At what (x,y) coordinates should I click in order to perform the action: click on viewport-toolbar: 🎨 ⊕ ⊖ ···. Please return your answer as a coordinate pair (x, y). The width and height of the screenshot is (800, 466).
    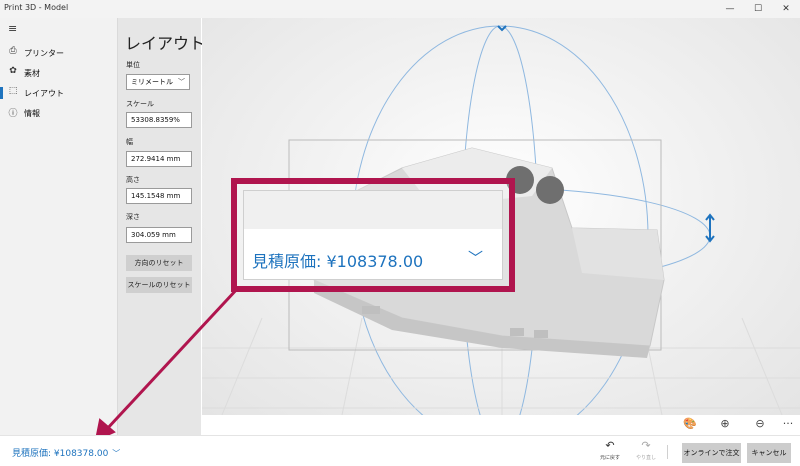
    Looking at the image, I should click on (501, 425).